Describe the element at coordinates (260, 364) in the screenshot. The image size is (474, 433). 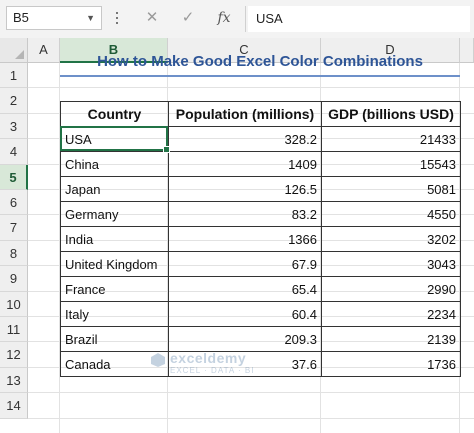
I see `table-row: Canada 37.6 1736` at that location.